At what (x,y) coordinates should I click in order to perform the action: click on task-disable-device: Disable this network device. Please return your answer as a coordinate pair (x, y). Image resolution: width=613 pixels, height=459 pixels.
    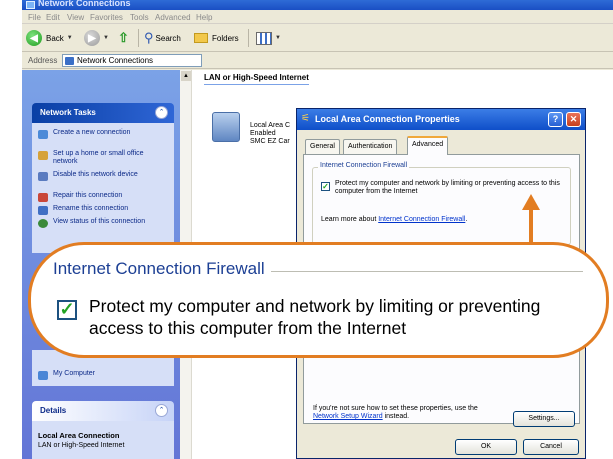
    Looking at the image, I should click on (100, 176).